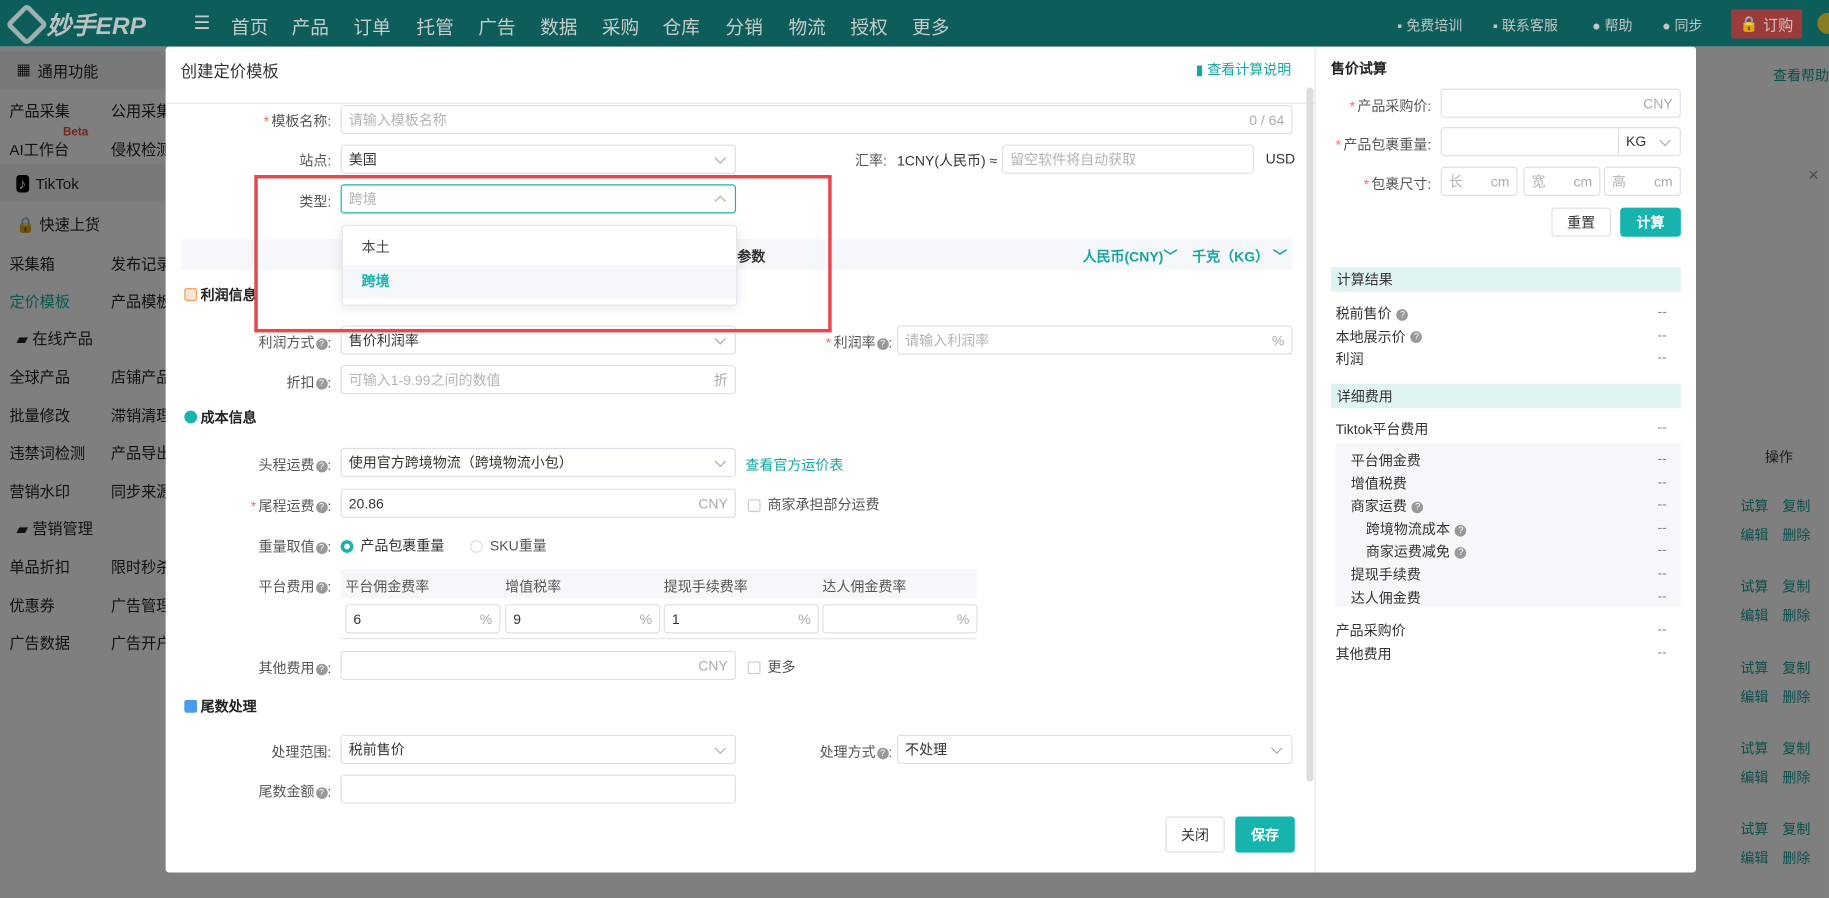 The image size is (1829, 898). Describe the element at coordinates (620, 26) in the screenshot. I see `nav-item-6: 采购` at that location.